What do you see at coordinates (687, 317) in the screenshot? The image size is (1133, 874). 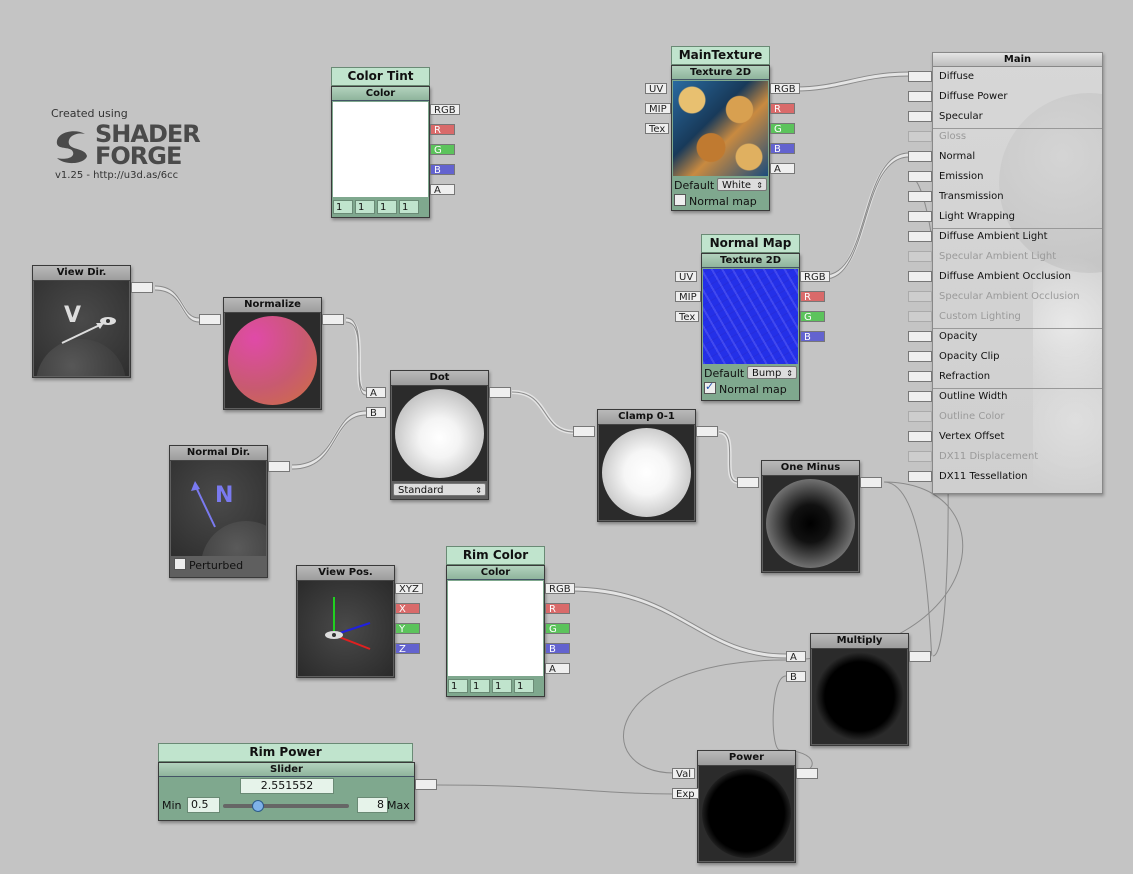 I see `input-tex: Tex` at bounding box center [687, 317].